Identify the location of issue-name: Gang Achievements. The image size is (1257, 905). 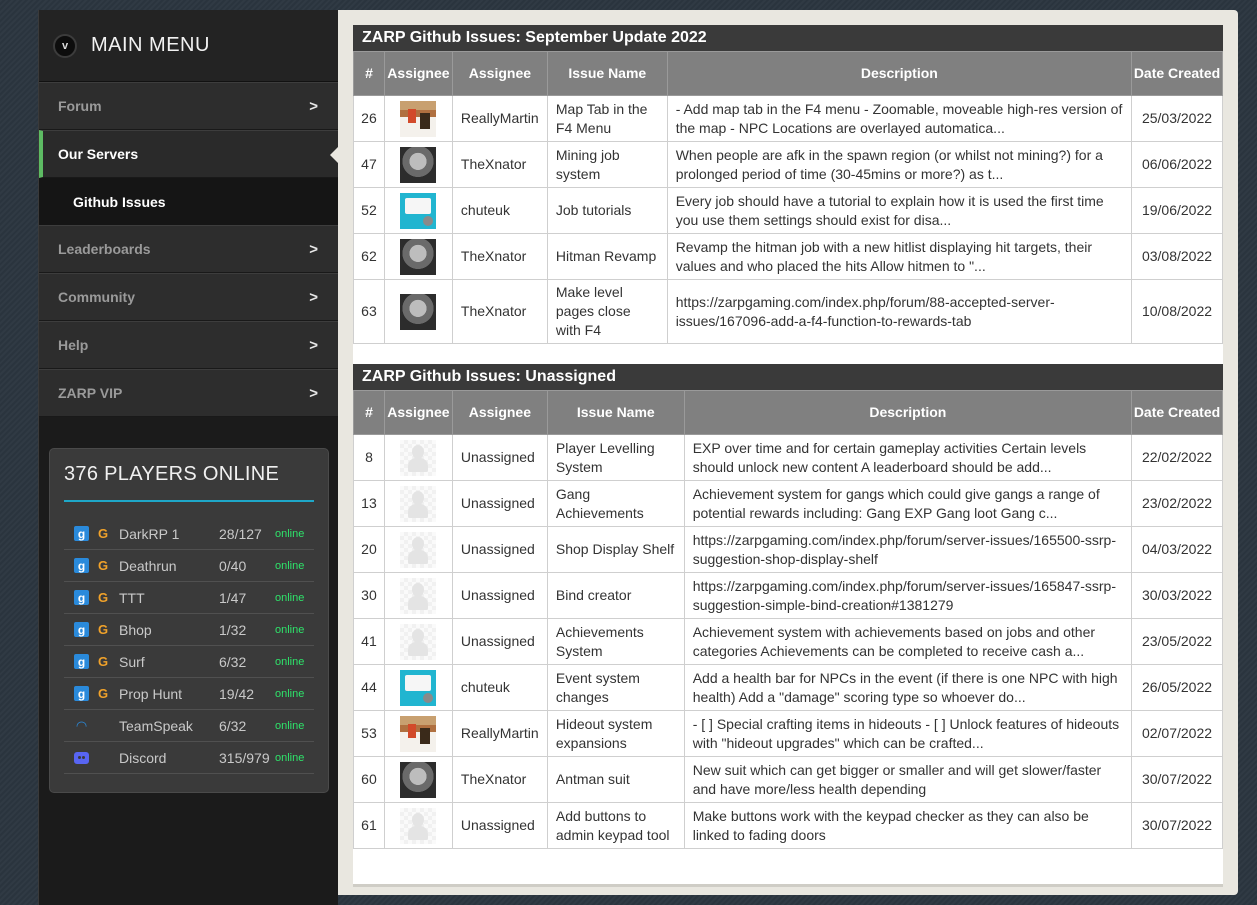
(615, 503).